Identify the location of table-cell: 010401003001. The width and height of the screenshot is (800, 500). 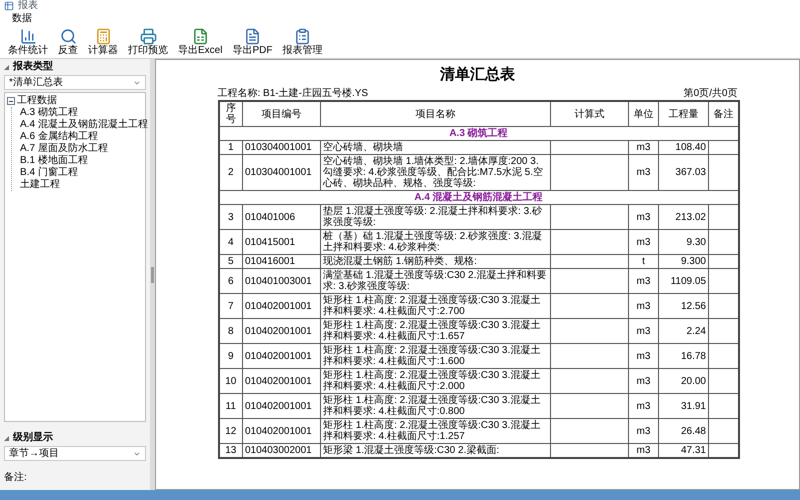
(281, 281).